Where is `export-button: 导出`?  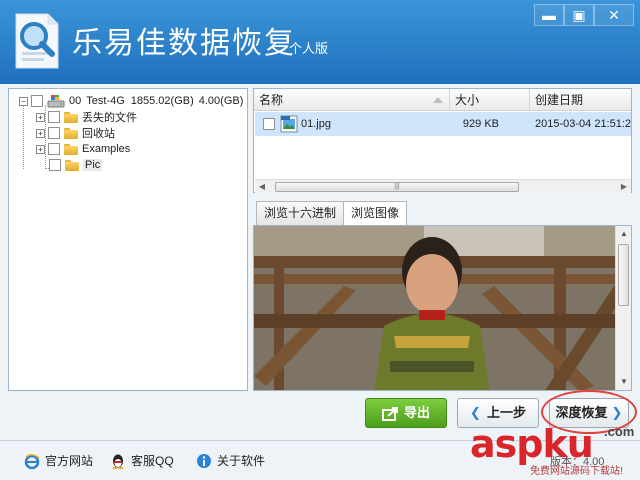
export-button: 导出 is located at coordinates (406, 413).